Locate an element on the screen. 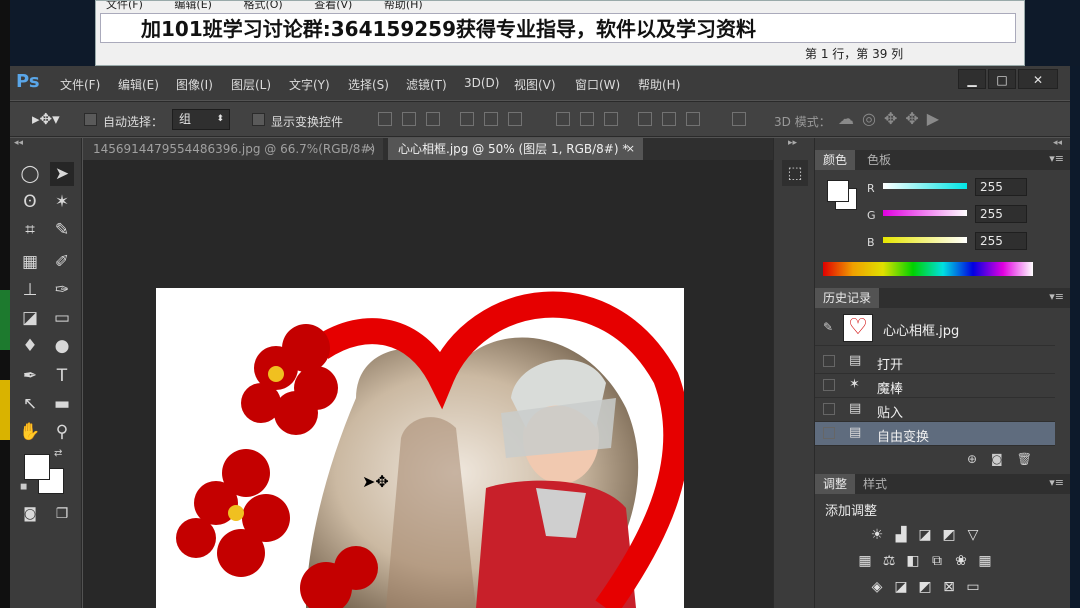 The height and width of the screenshot is (608, 1080). menu-layer: 图层(L) is located at coordinates (251, 84).